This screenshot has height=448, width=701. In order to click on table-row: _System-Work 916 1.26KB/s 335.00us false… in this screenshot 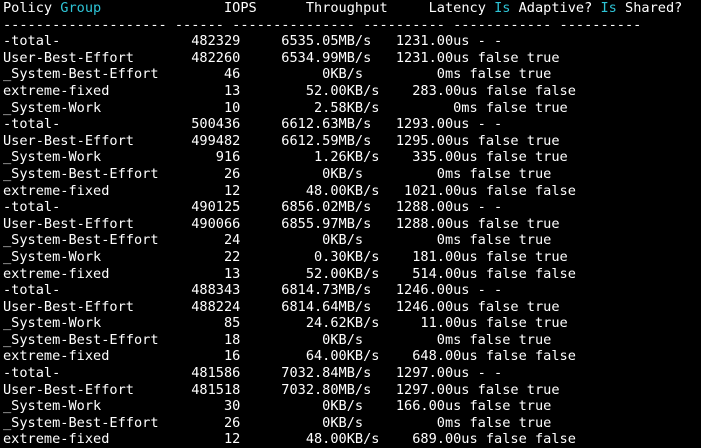, I will do `click(285, 157)`.